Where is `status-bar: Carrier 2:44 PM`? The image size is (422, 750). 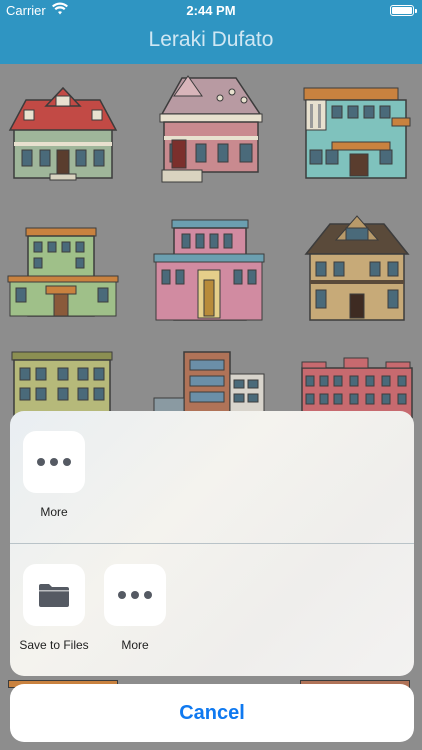 status-bar: Carrier 2:44 PM is located at coordinates (211, 11).